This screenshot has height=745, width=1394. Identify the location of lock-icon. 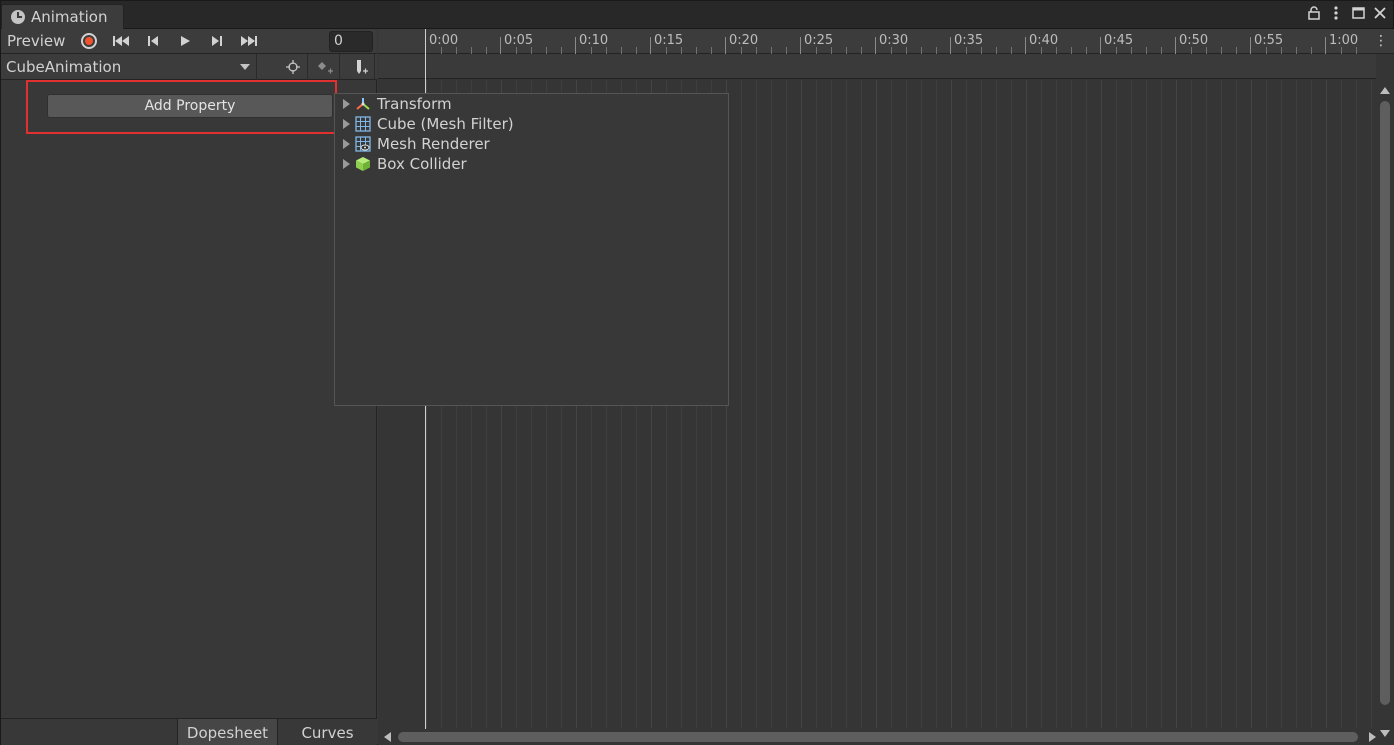
(1314, 15).